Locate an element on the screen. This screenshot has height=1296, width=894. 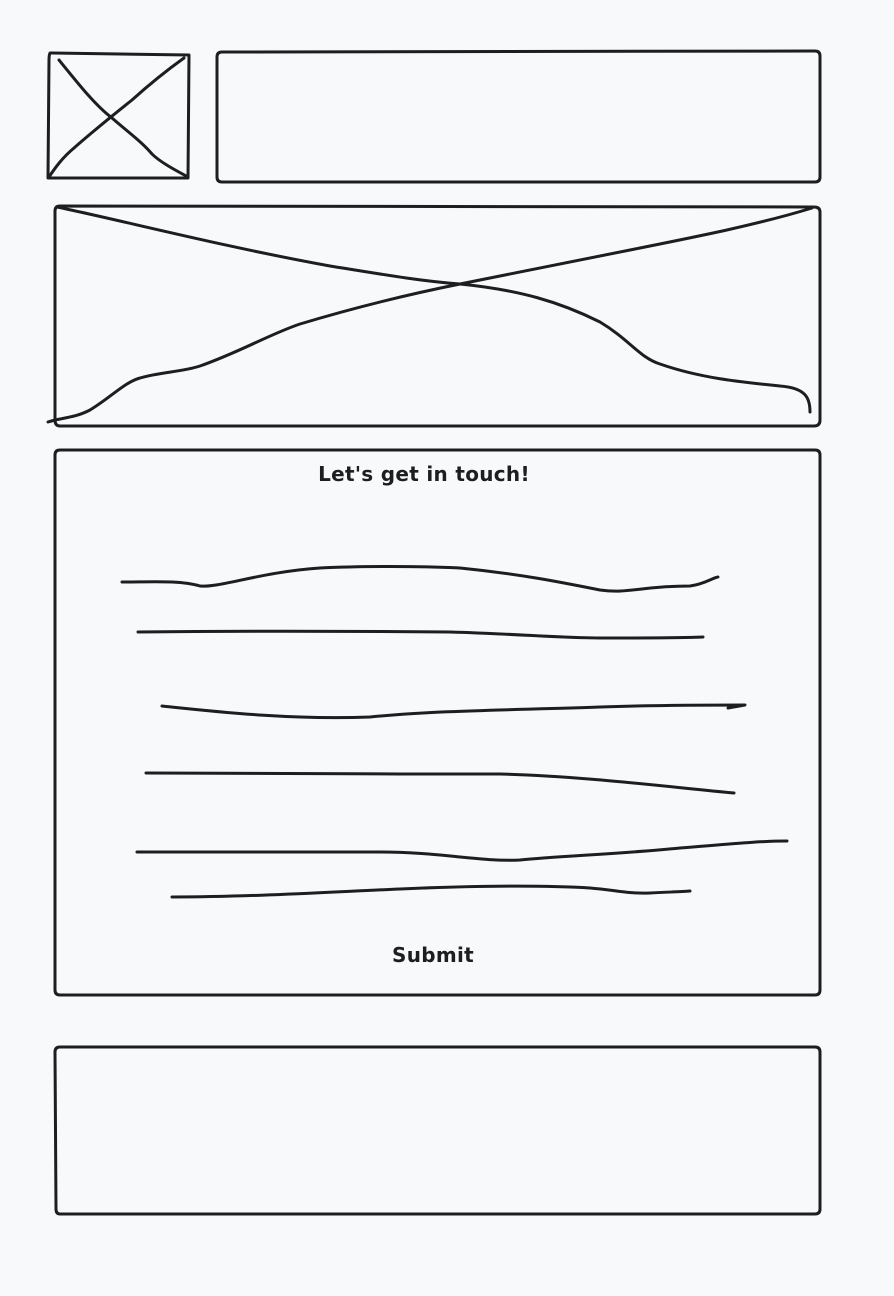
footer-box is located at coordinates (437, 1130).